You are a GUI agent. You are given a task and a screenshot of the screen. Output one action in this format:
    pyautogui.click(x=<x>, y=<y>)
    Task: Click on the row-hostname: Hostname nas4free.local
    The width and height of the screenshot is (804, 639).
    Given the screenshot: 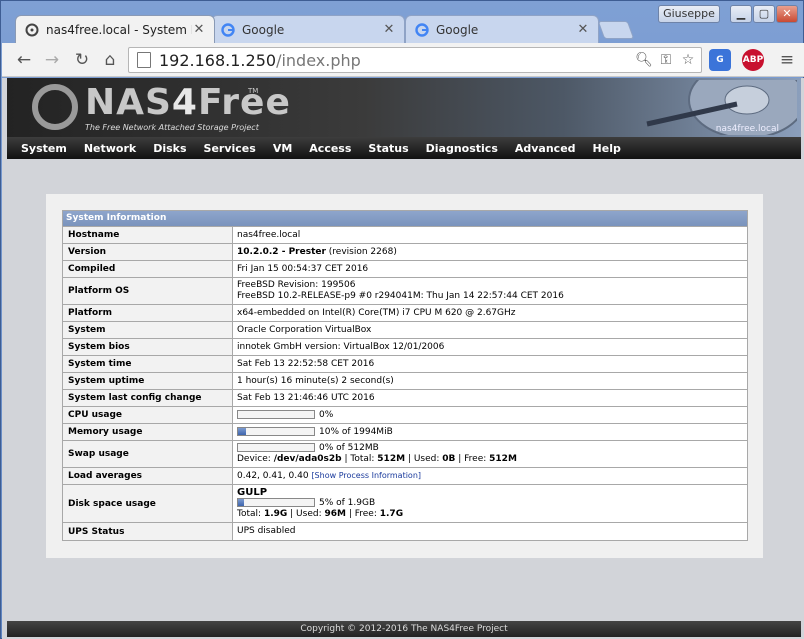 What is the action you would take?
    pyautogui.click(x=405, y=234)
    